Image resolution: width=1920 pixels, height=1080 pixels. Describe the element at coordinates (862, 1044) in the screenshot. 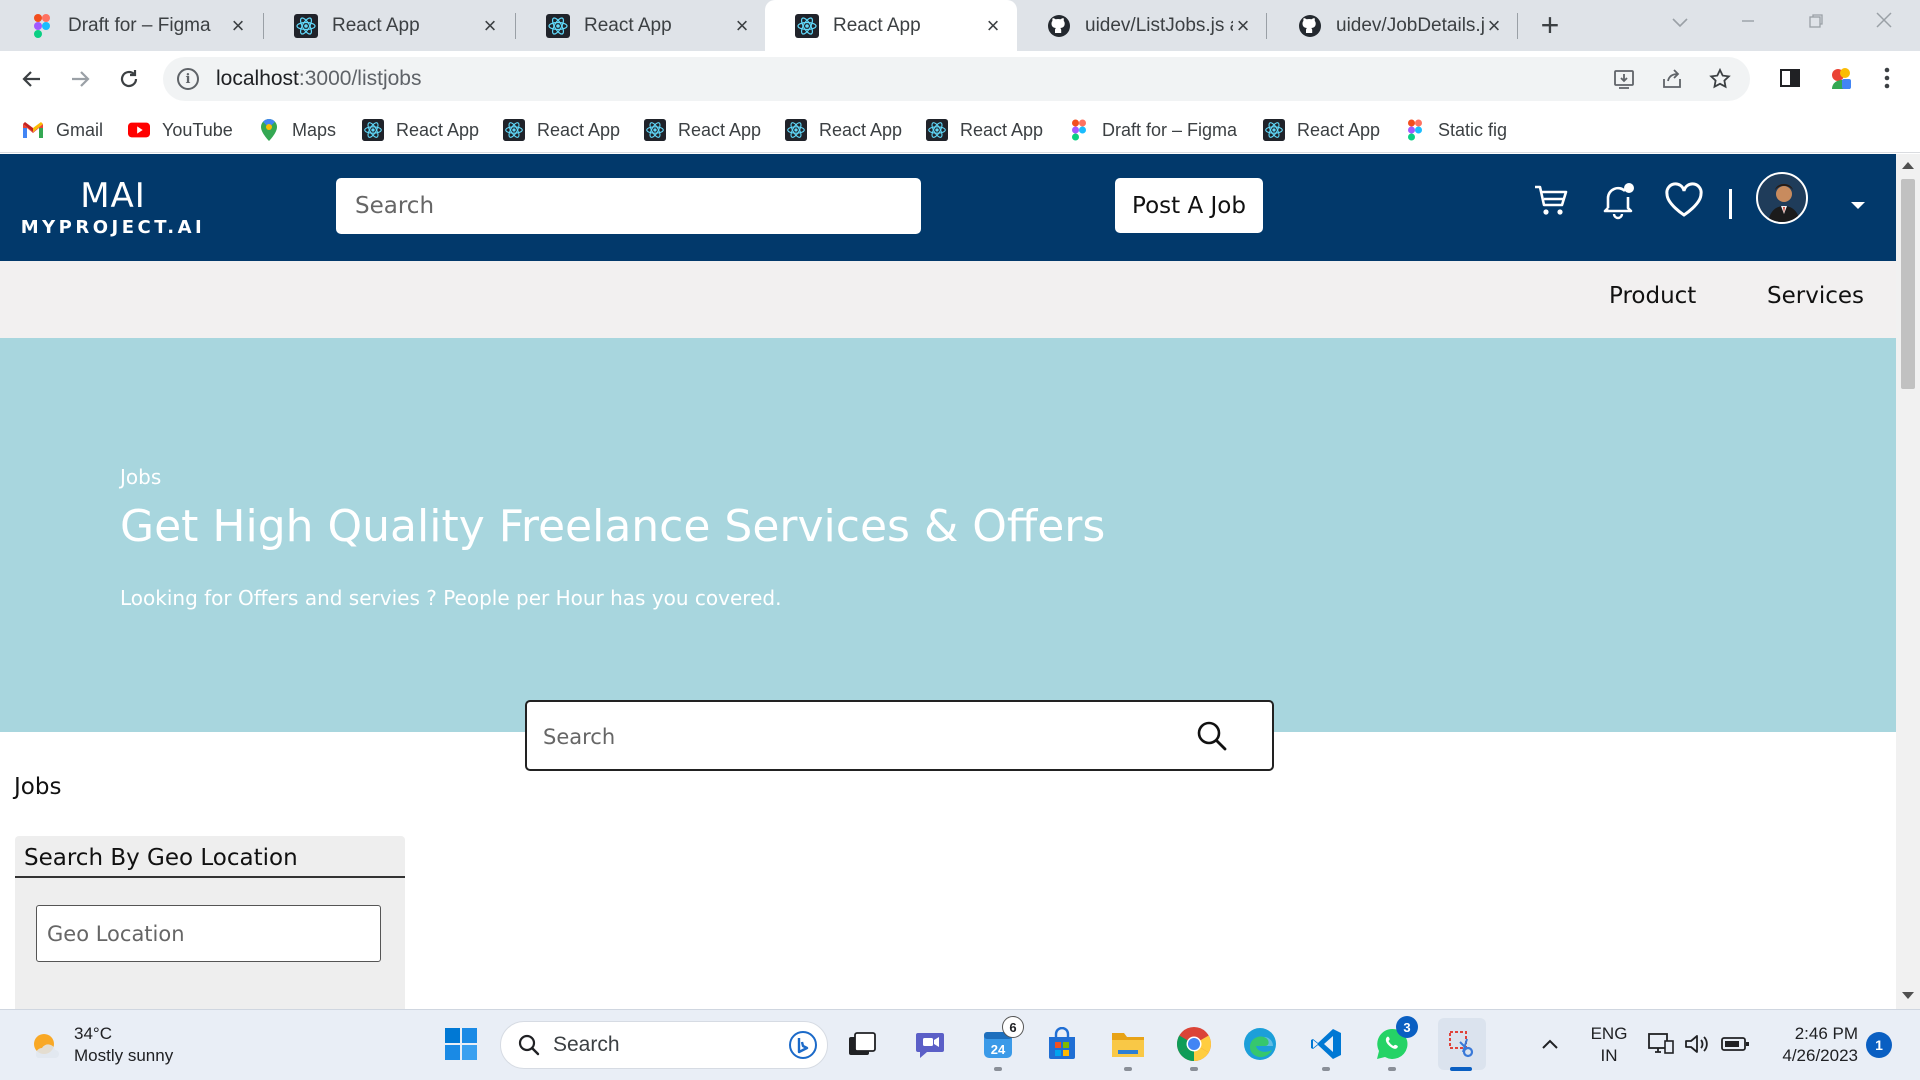

I see `task-view-button` at that location.